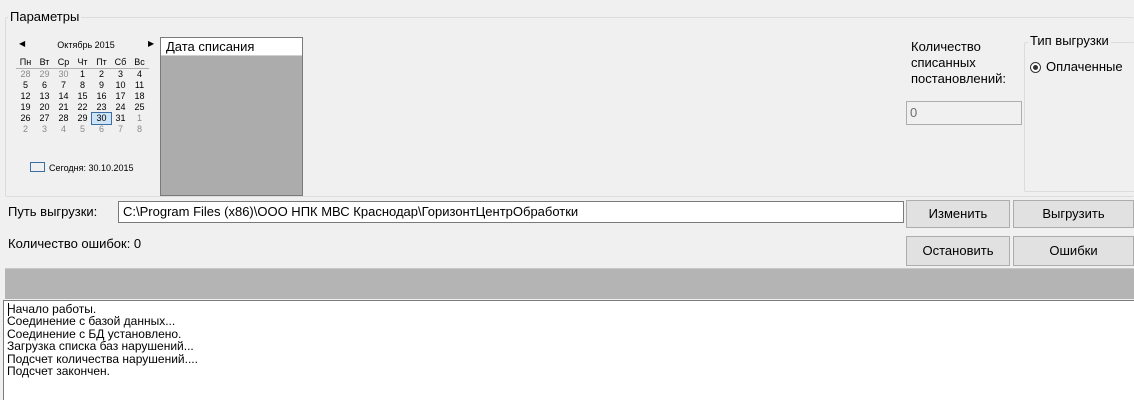 The width and height of the screenshot is (1134, 400). Describe the element at coordinates (44, 63) in the screenshot. I see `weekday-label: Вт` at that location.